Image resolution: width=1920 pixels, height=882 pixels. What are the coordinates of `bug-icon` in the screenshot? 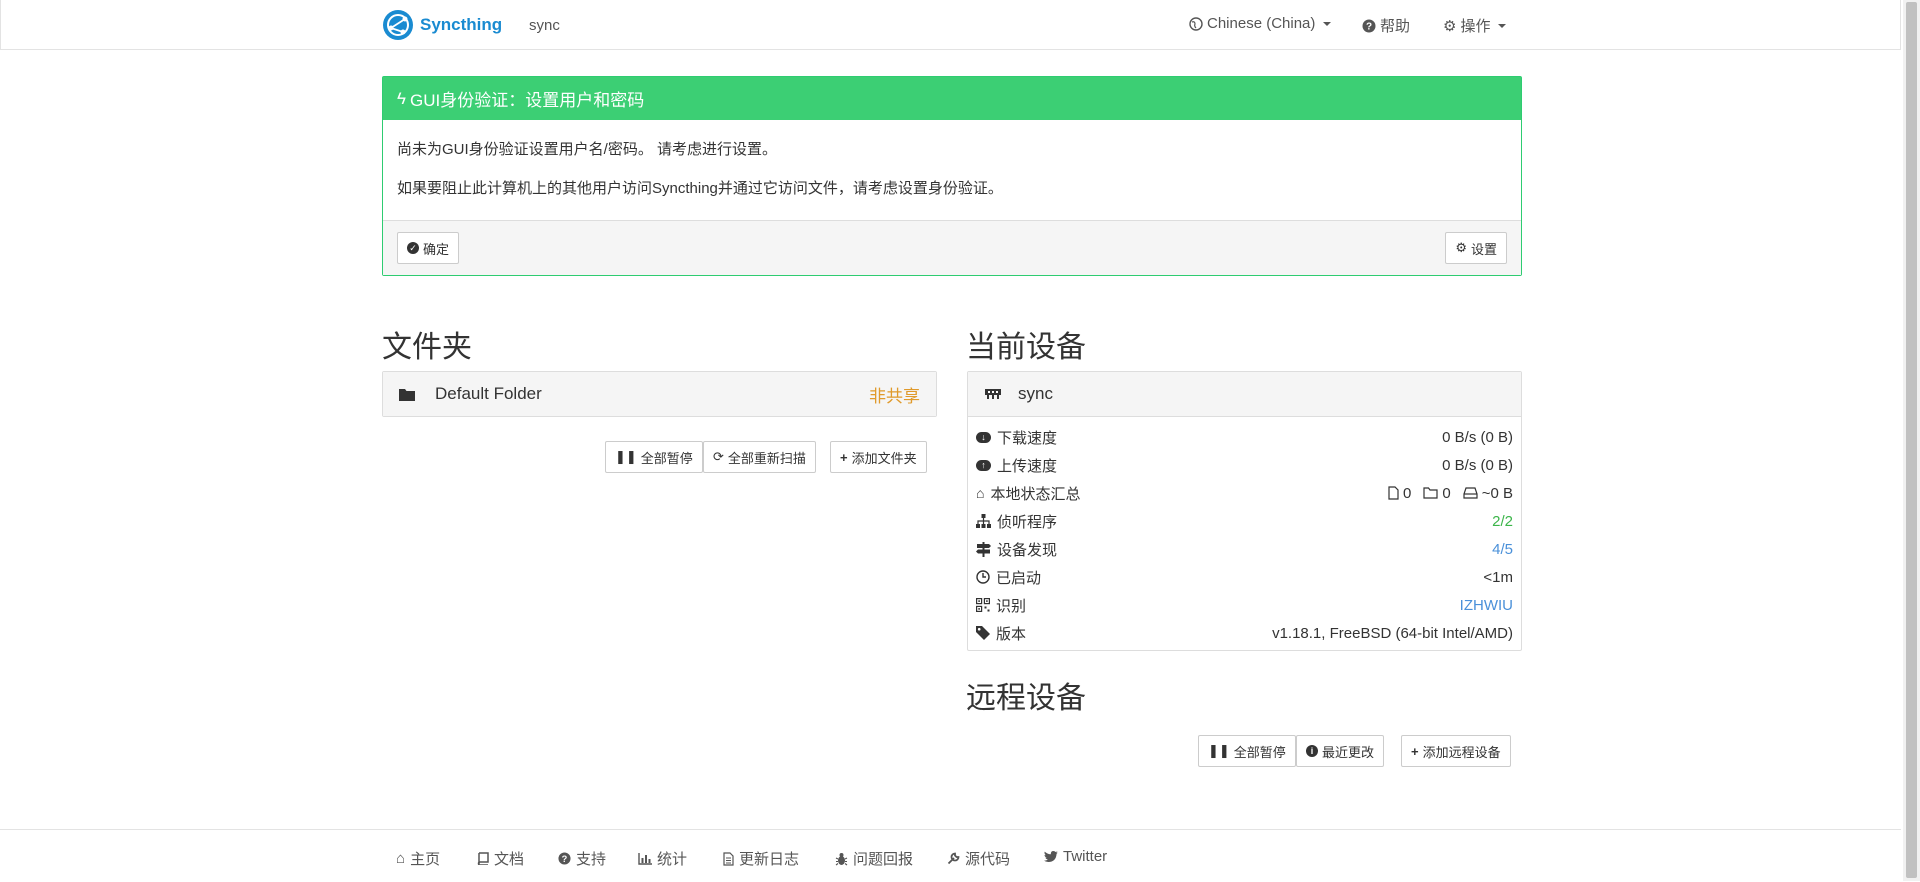 It's located at (841, 858).